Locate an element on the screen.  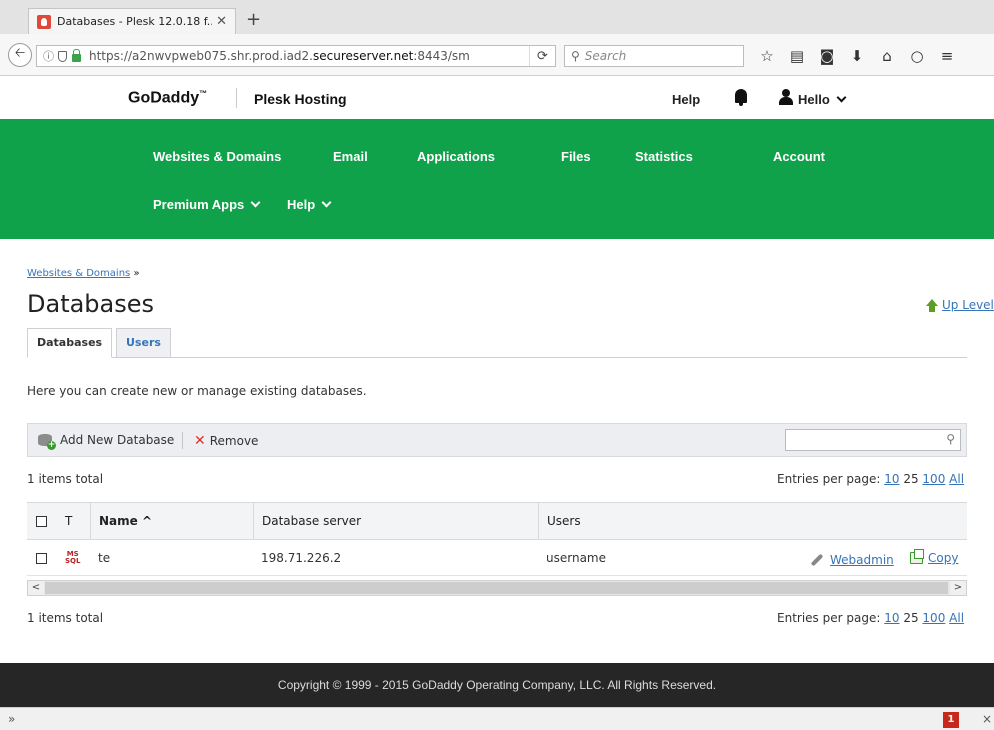
home-icon: ⌂ is located at coordinates (887, 56).